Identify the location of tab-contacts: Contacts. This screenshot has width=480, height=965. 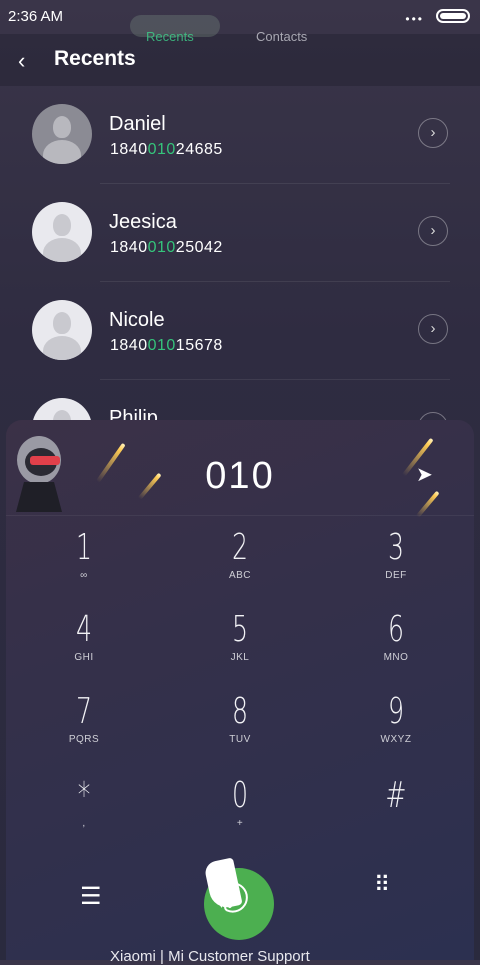
(281, 36).